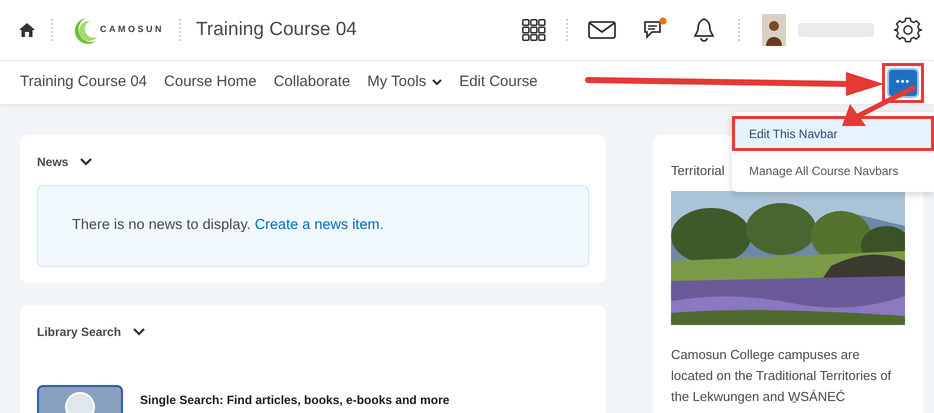 Image resolution: width=934 pixels, height=413 pixels. What do you see at coordinates (27, 30) in the screenshot?
I see `home-icon` at bounding box center [27, 30].